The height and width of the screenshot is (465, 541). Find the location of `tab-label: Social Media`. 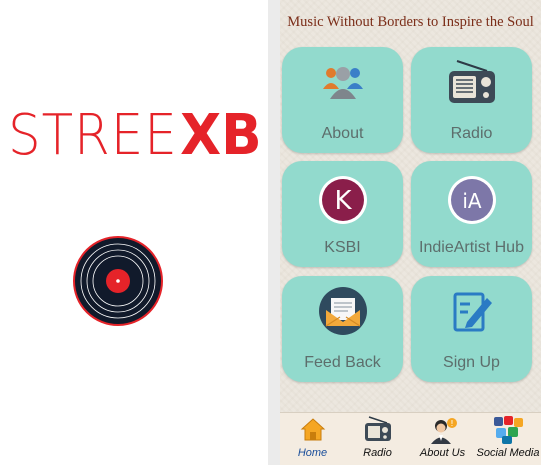

tab-label: Social Media is located at coordinates (508, 453).